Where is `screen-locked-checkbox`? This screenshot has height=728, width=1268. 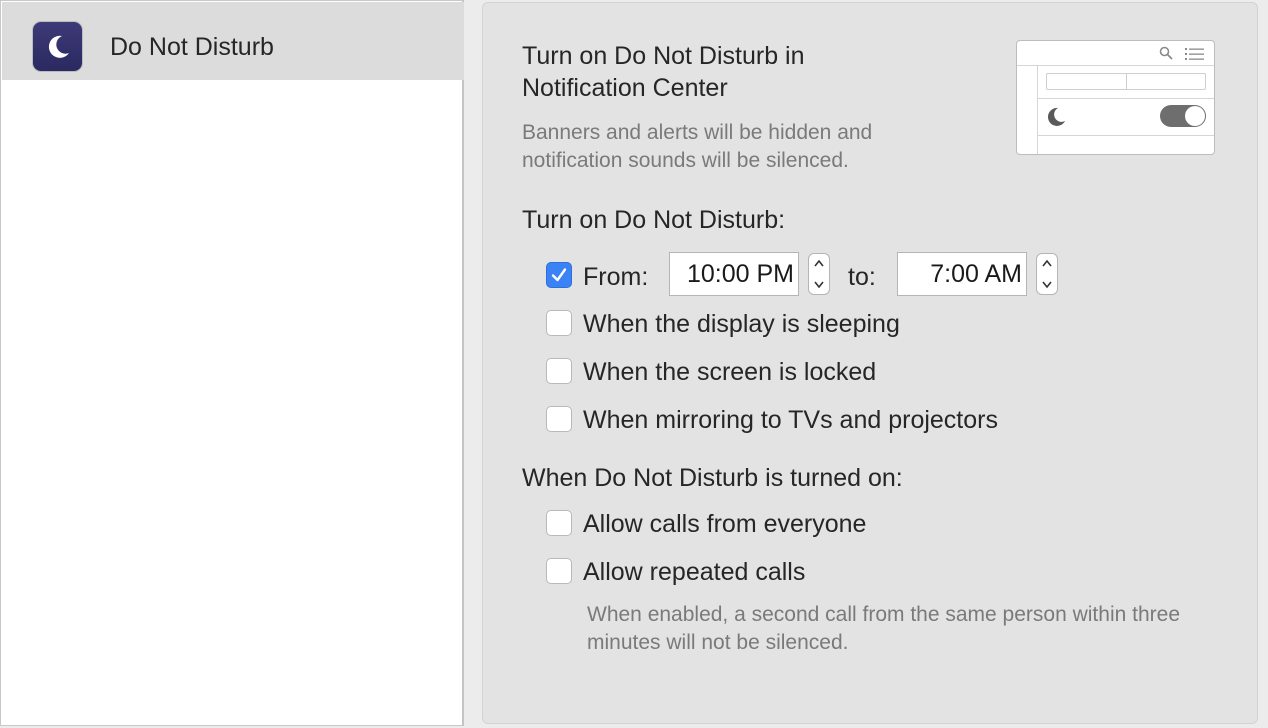 screen-locked-checkbox is located at coordinates (559, 371).